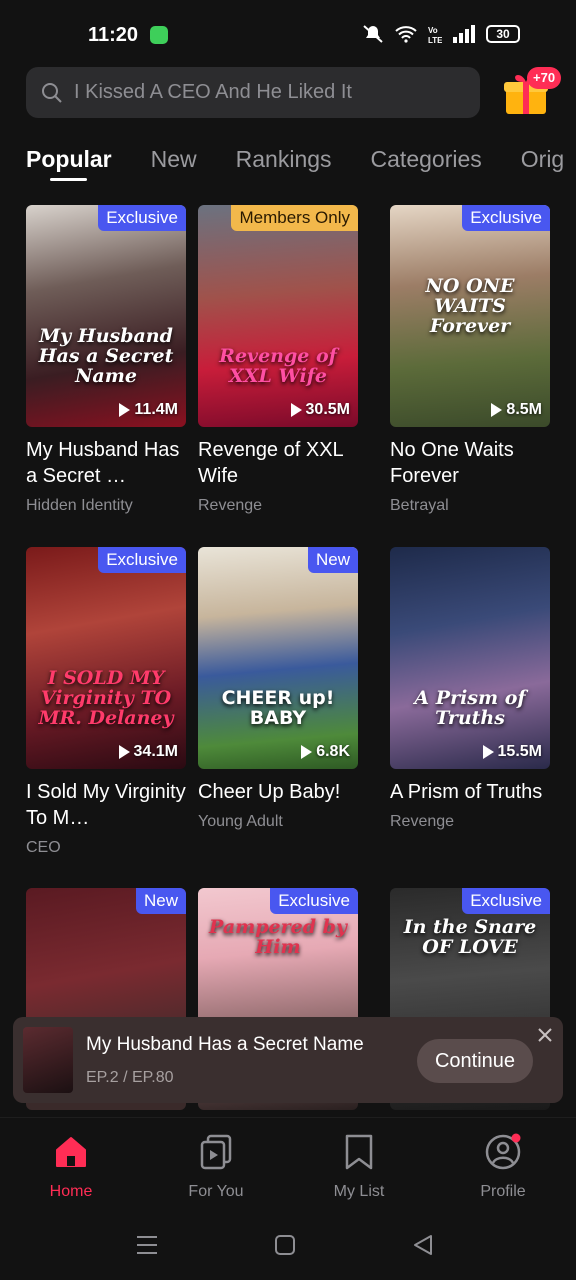 The image size is (576, 1280). Describe the element at coordinates (475, 1061) in the screenshot. I see `continue-button: Continue` at that location.